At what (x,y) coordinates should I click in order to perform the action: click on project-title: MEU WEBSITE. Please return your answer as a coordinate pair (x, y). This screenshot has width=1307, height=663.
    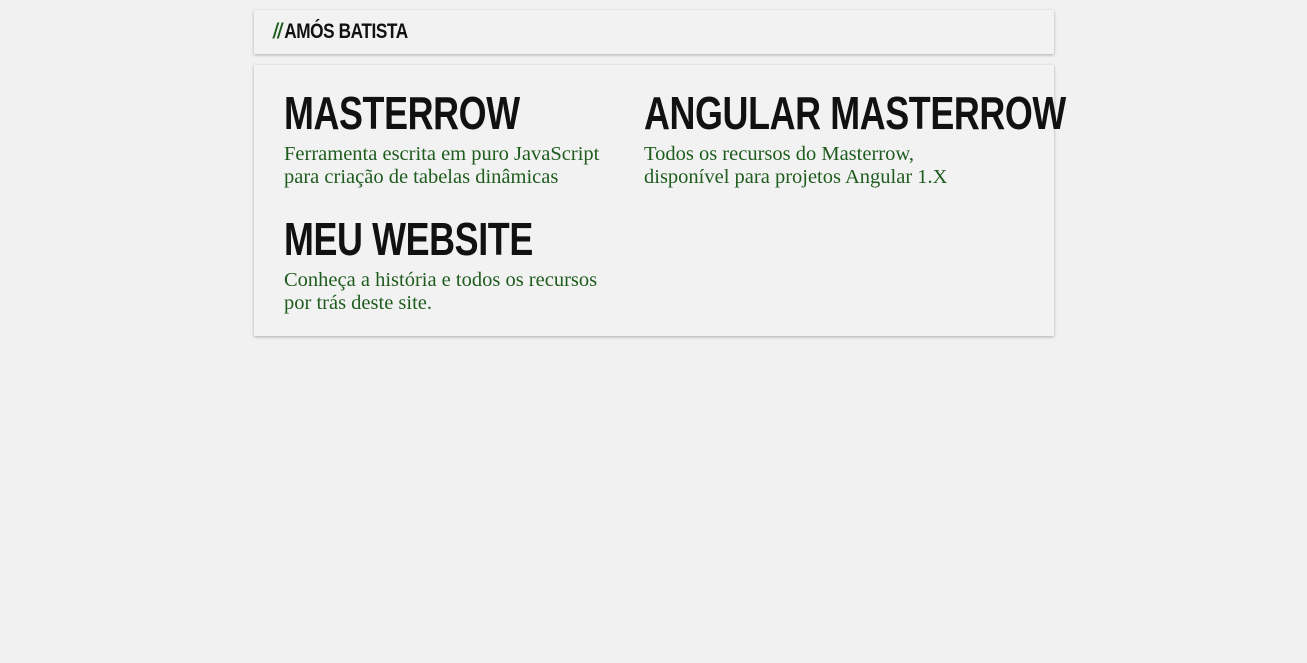
    Looking at the image, I should click on (408, 239).